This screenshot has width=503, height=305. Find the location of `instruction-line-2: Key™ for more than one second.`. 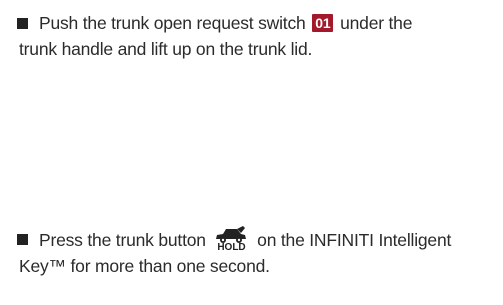

instruction-line-2: Key™ for more than one second. is located at coordinates (144, 266).